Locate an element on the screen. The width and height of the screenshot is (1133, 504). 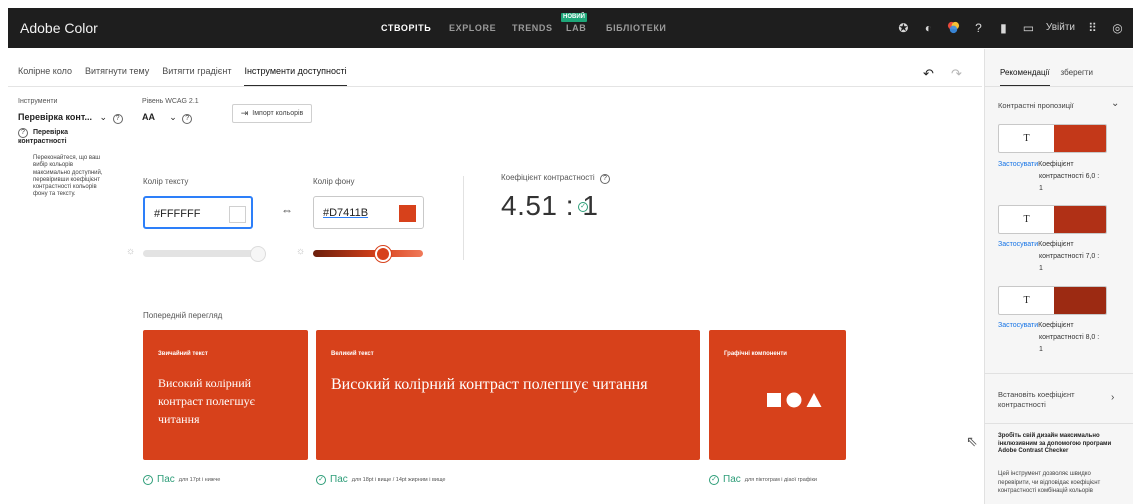
bg-color-value: #D7411B is located at coordinates (345, 213).